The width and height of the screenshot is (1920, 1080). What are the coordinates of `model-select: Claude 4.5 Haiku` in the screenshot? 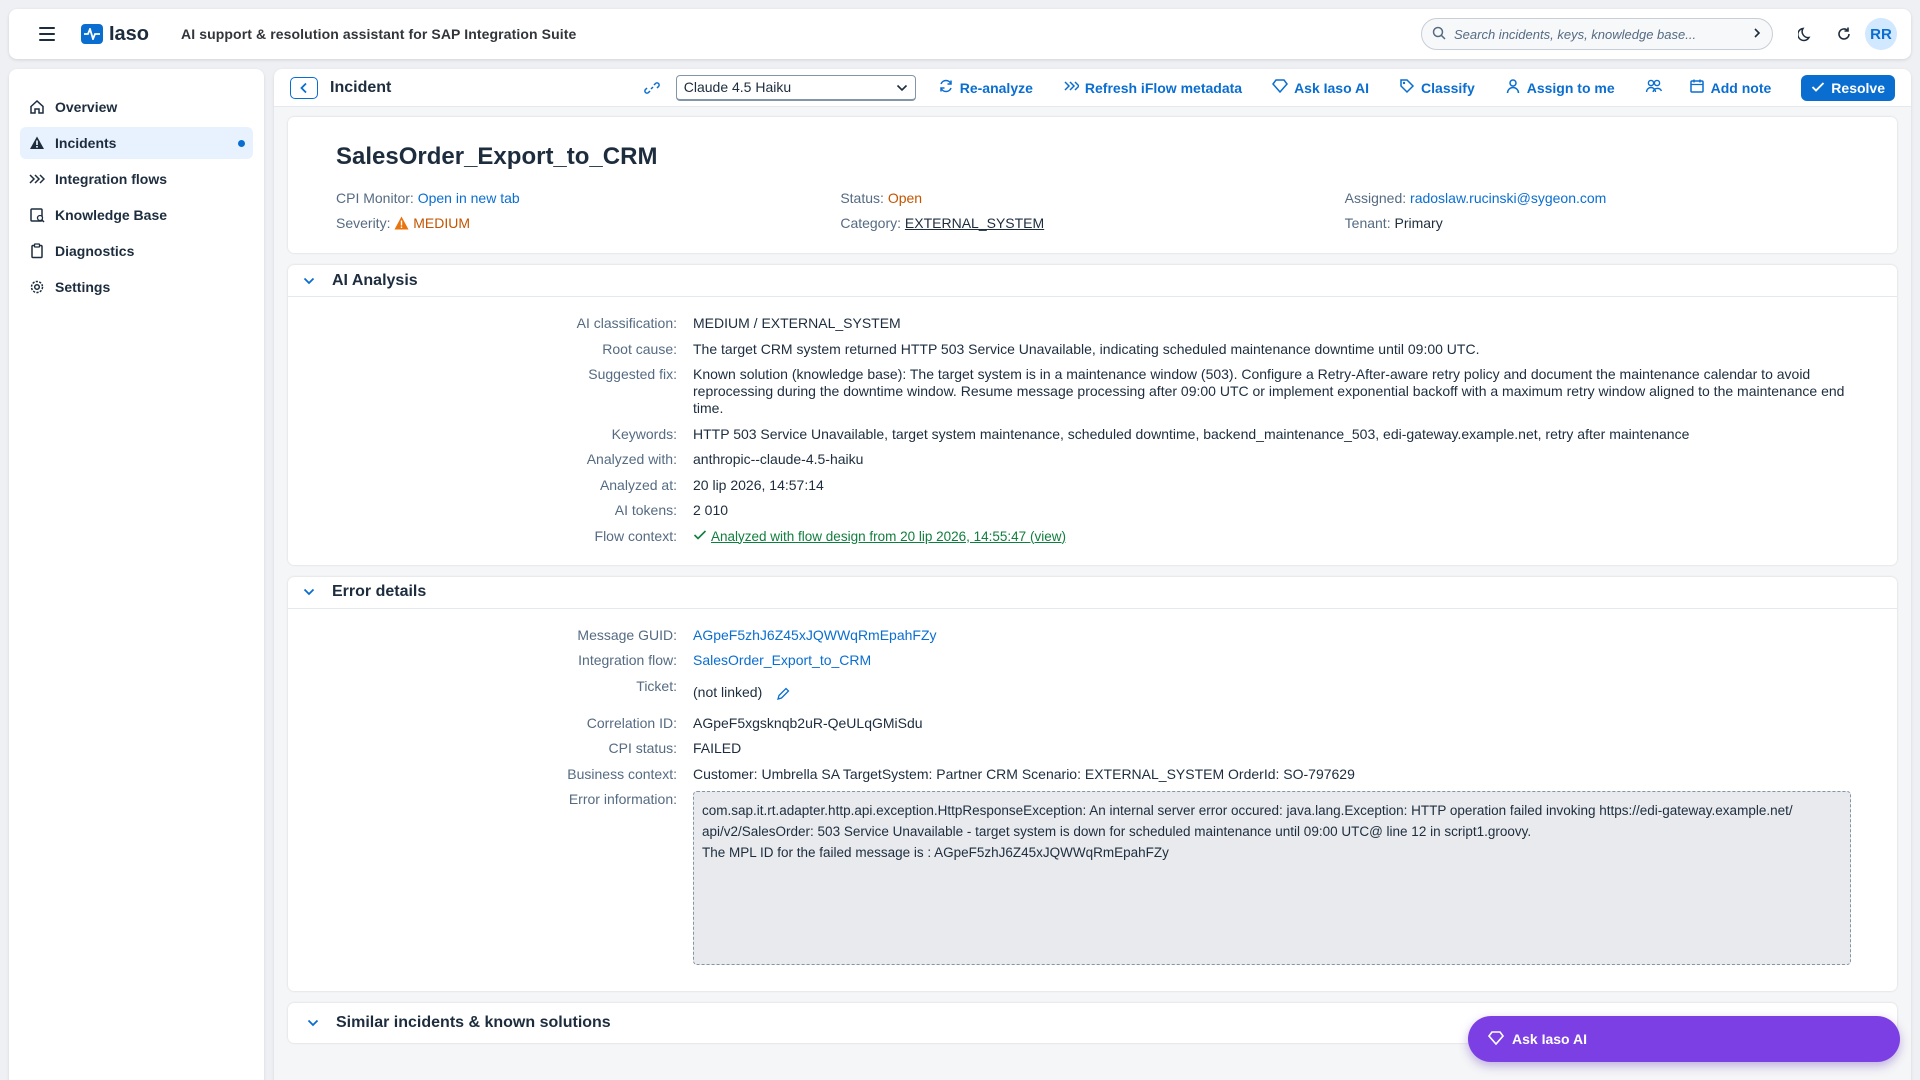 It's located at (795, 87).